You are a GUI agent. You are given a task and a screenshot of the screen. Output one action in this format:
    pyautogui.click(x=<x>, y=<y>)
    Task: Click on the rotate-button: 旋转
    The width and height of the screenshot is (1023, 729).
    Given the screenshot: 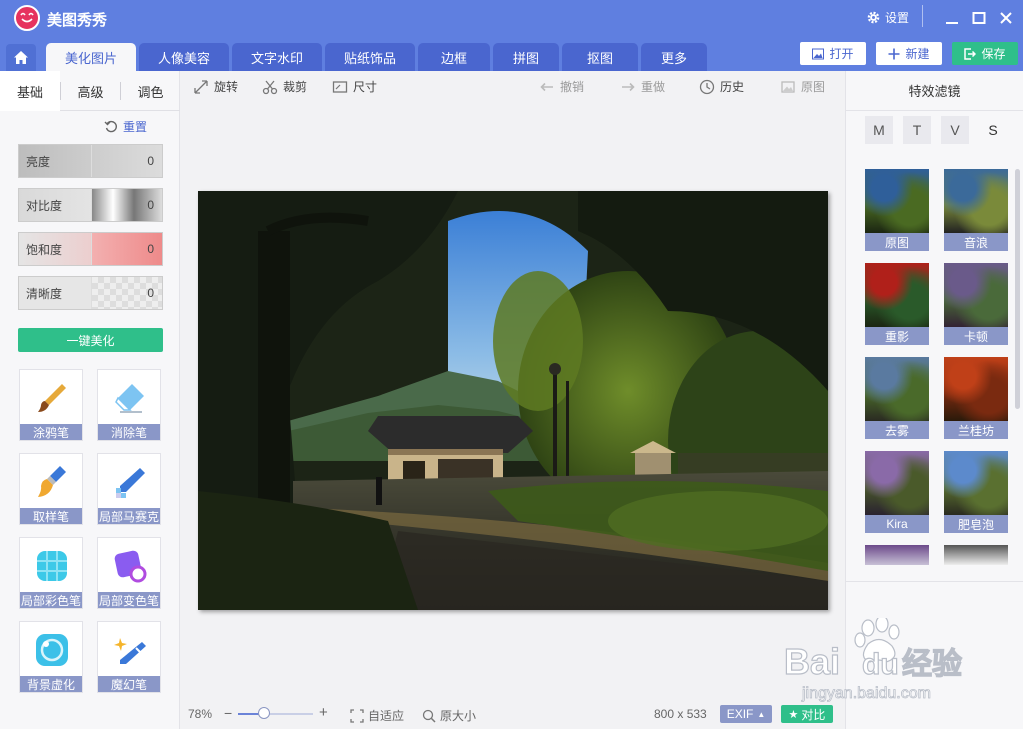 What is the action you would take?
    pyautogui.click(x=215, y=86)
    